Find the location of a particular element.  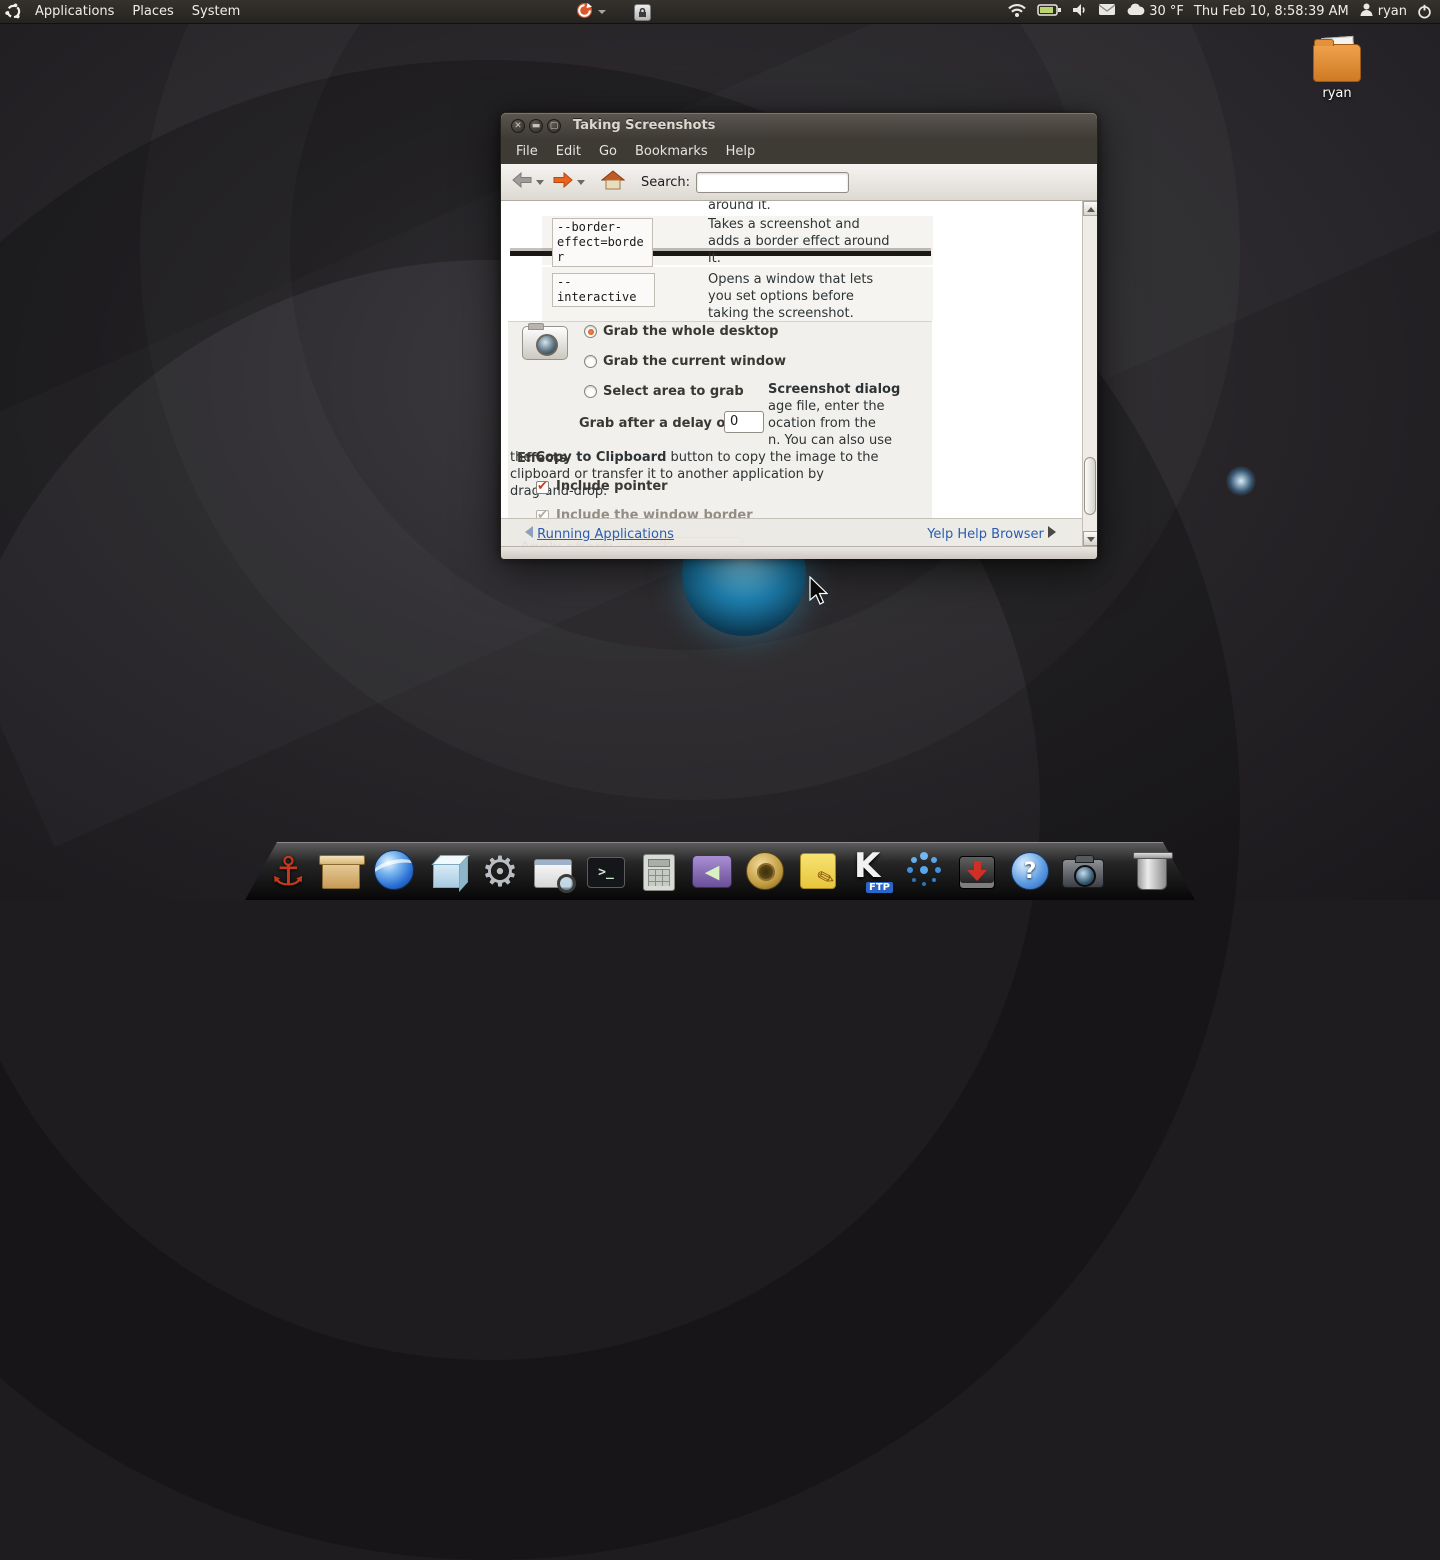

notification-swirl-icon is located at coordinates (584, 12).